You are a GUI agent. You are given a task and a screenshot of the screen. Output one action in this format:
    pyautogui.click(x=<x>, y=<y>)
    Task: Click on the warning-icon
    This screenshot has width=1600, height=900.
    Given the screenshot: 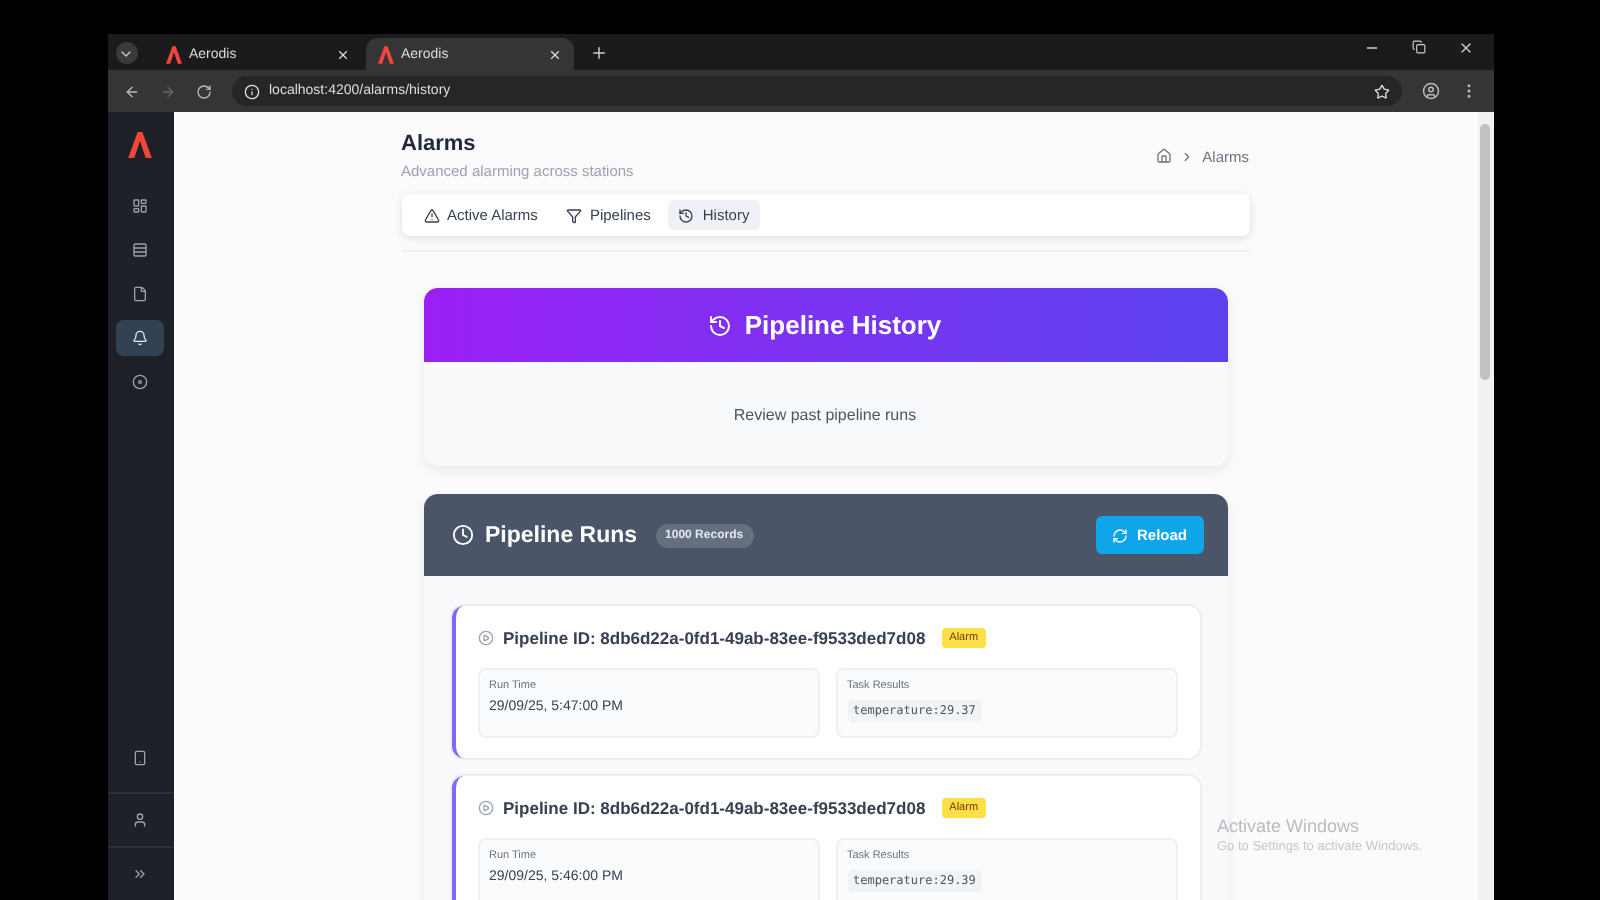 What is the action you would take?
    pyautogui.click(x=431, y=215)
    